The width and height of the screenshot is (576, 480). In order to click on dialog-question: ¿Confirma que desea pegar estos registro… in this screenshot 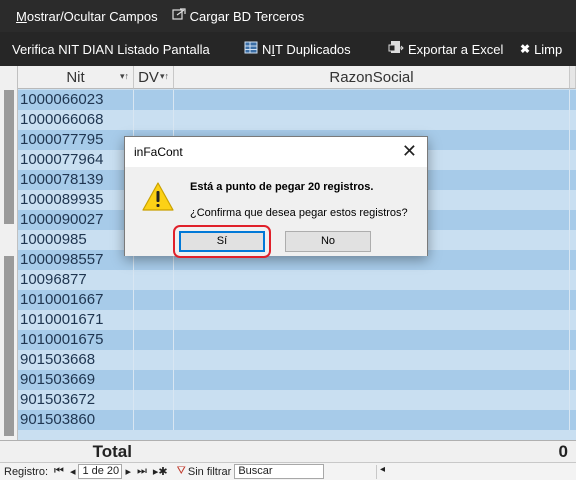, I will do `click(299, 213)`.